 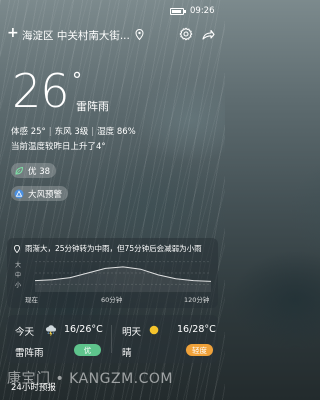 I want to click on add-city-button: +, so click(x=13, y=33).